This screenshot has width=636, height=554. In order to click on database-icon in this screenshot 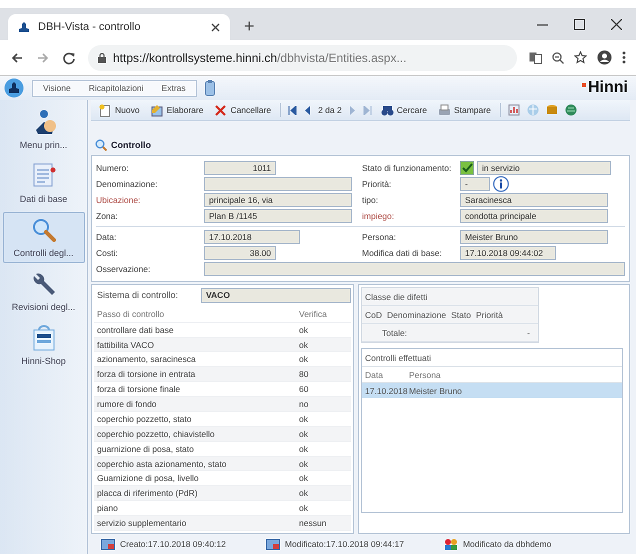, I will do `click(552, 110)`.